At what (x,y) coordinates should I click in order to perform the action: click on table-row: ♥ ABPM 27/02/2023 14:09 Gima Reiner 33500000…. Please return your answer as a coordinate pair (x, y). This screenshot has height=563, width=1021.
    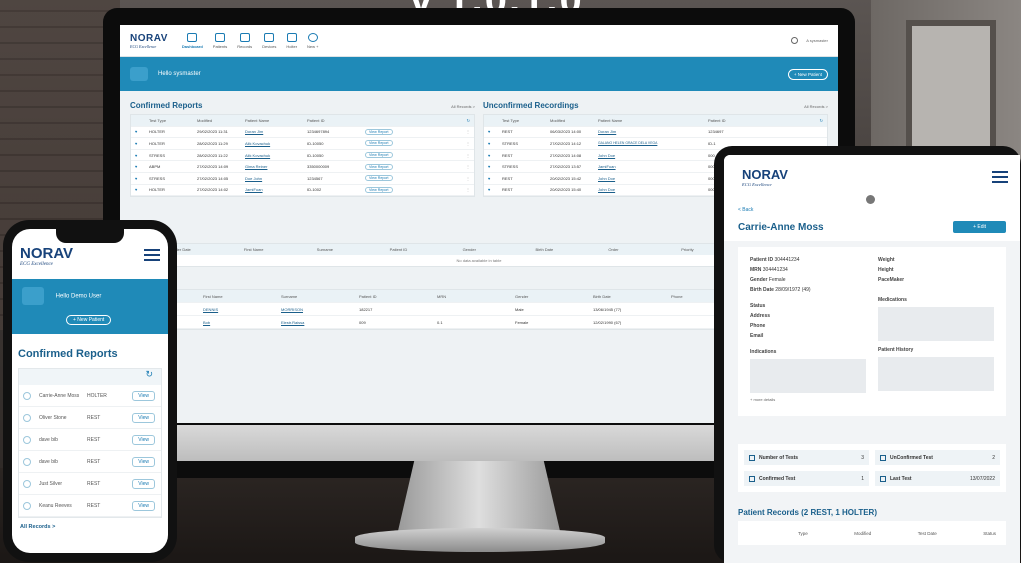
    Looking at the image, I should click on (302, 167).